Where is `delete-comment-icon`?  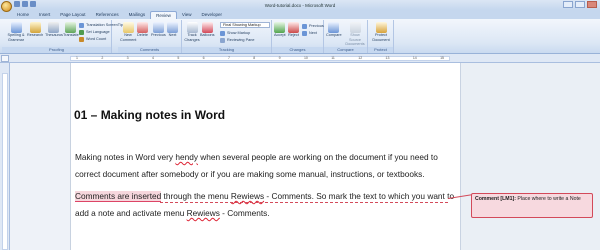 delete-comment-icon is located at coordinates (142, 27).